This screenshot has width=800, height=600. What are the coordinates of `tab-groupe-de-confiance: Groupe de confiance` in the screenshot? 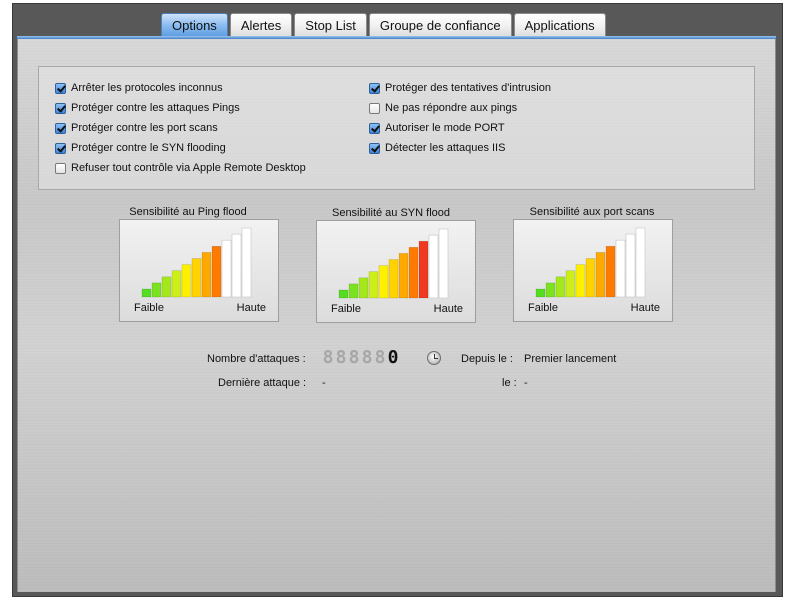 It's located at (440, 24).